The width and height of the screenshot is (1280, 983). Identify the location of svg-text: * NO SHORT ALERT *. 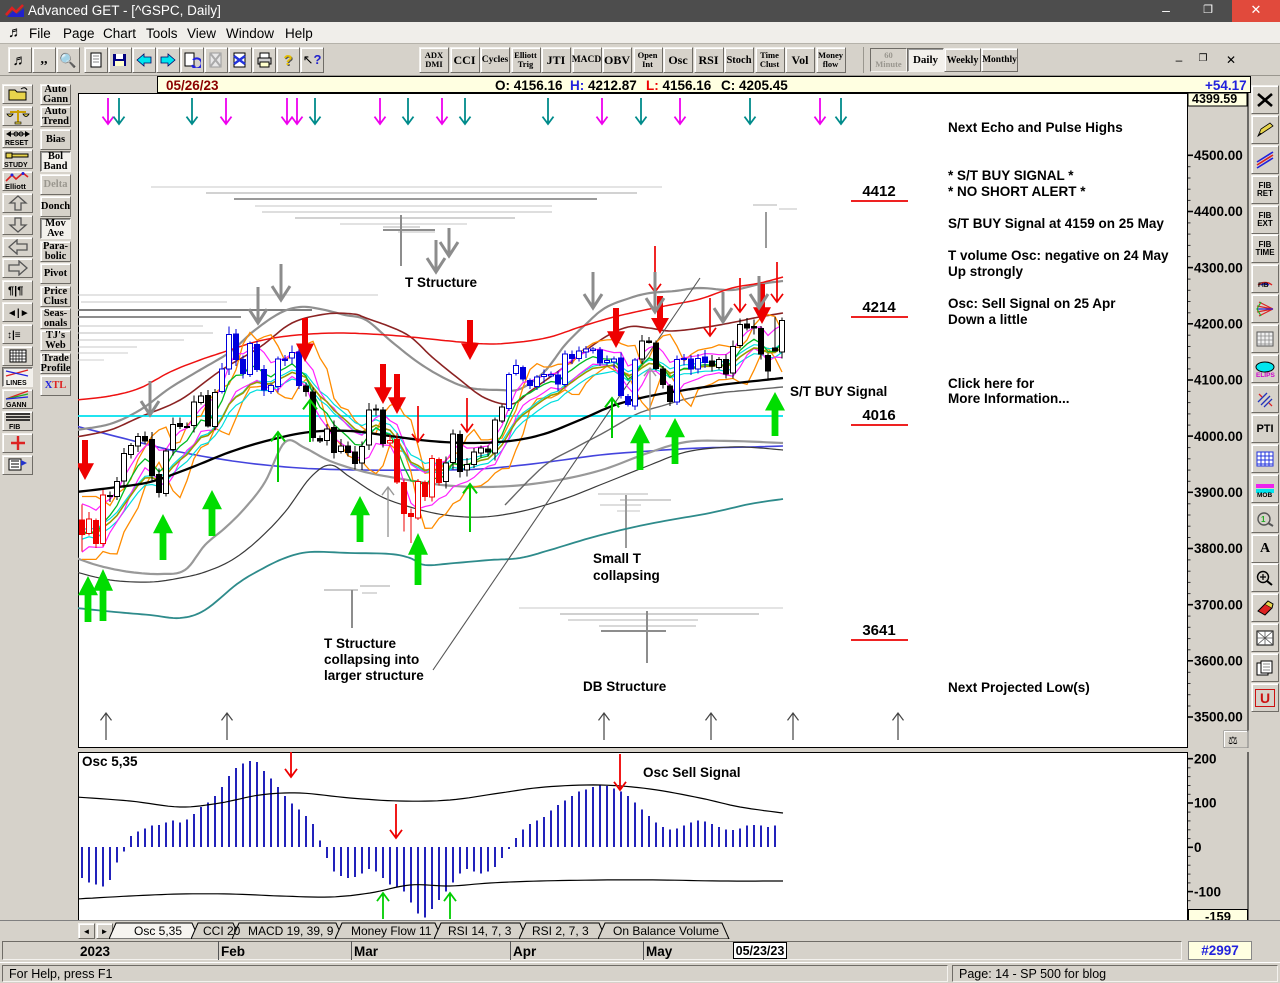
(1017, 191).